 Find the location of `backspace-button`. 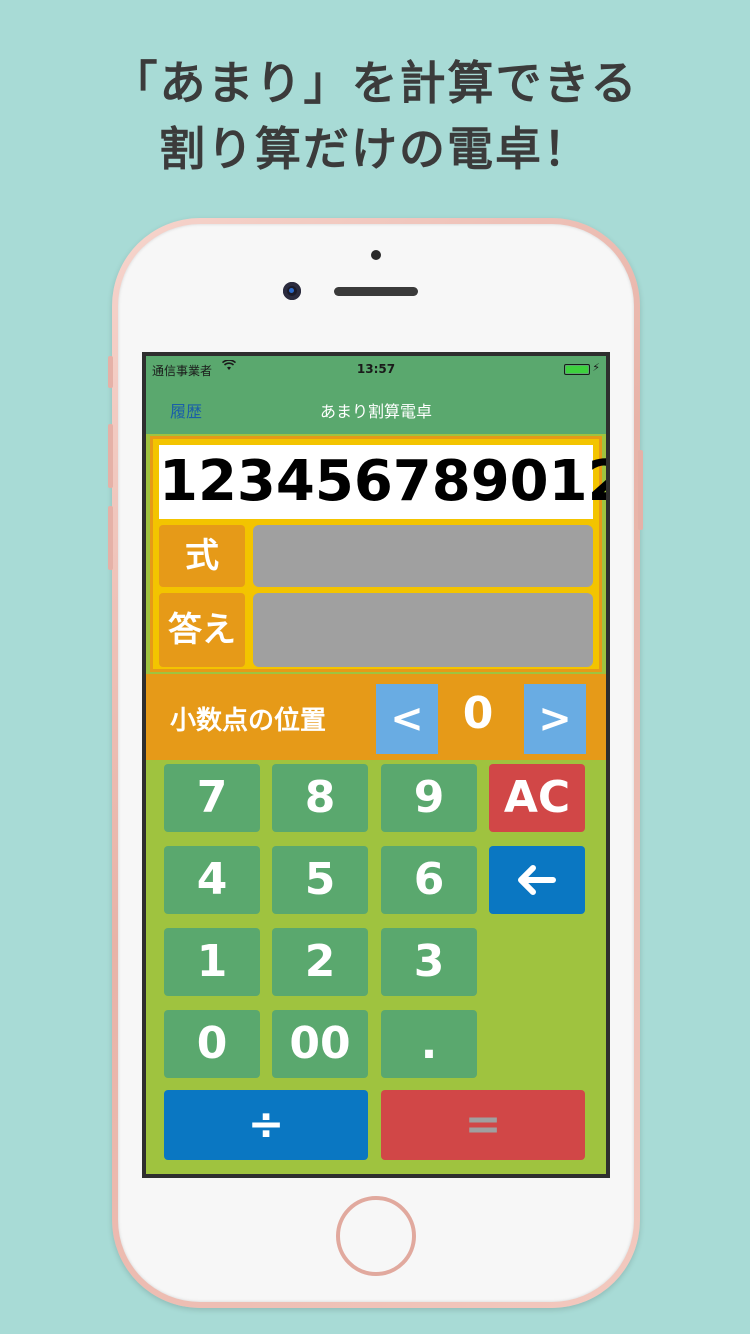

backspace-button is located at coordinates (537, 880).